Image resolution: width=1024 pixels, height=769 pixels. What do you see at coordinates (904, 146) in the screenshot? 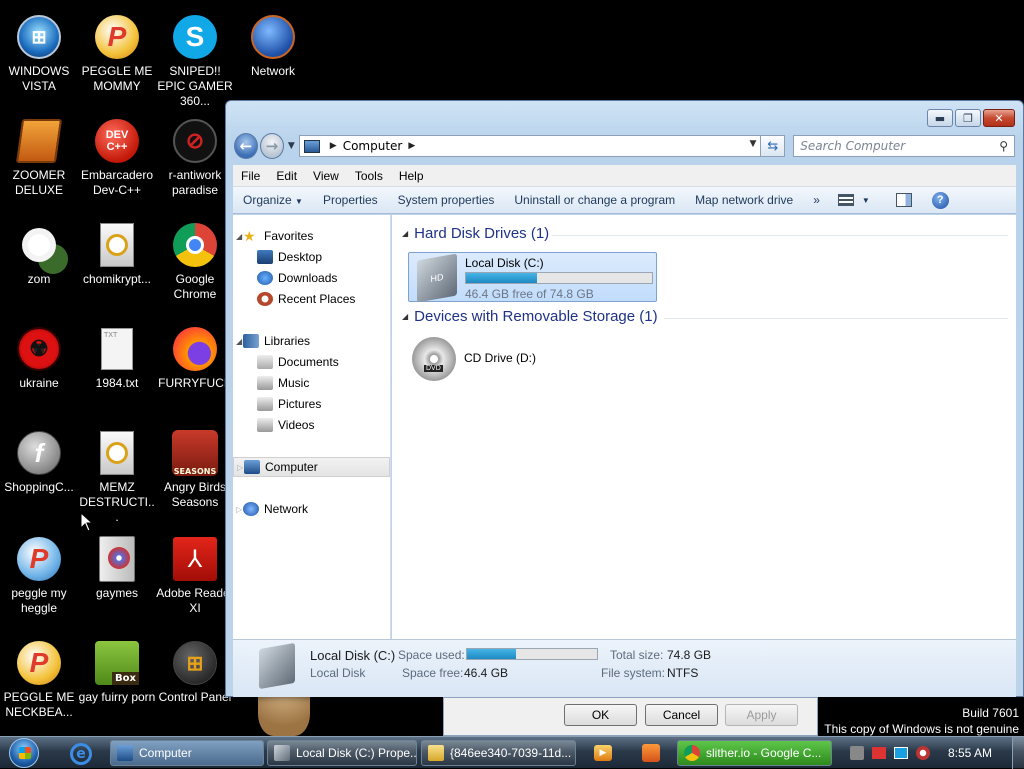
I see `search-input: Search Computer ⚲` at bounding box center [904, 146].